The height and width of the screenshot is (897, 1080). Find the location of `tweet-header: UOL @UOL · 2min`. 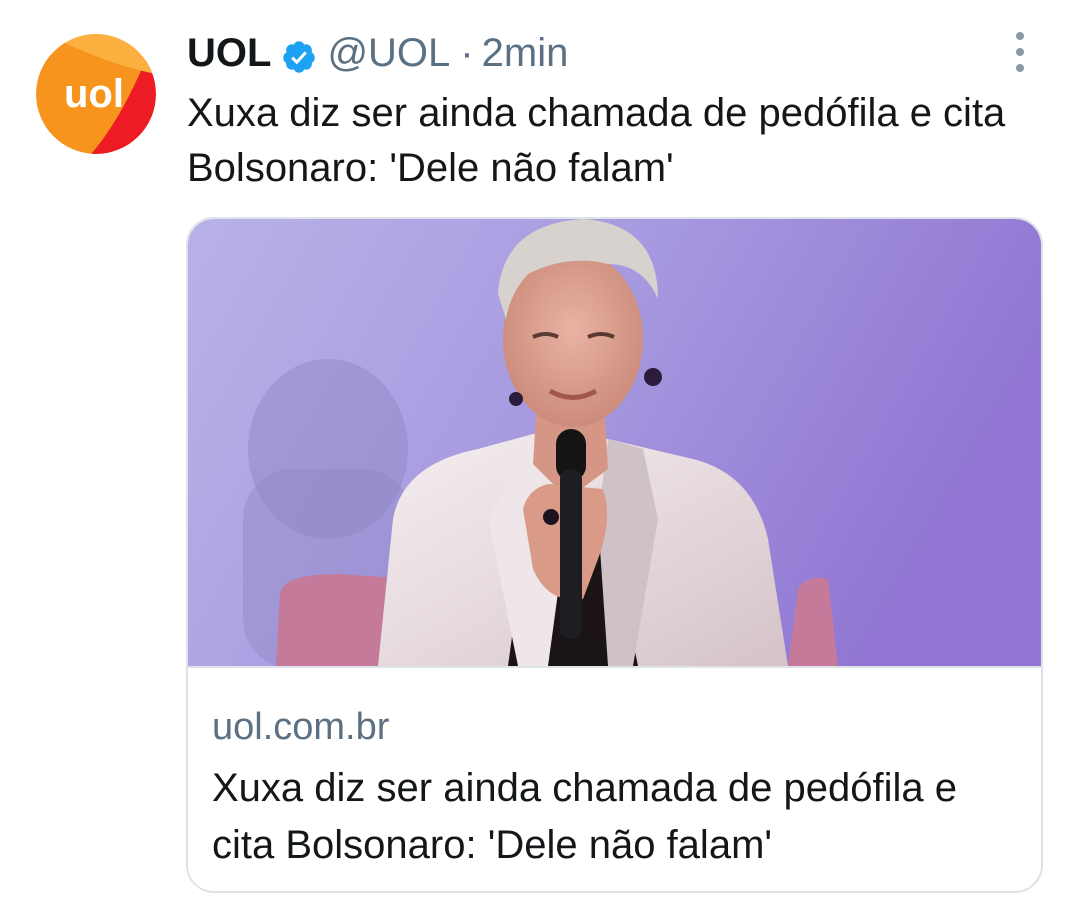

tweet-header: UOL @UOL · 2min is located at coordinates (377, 53).